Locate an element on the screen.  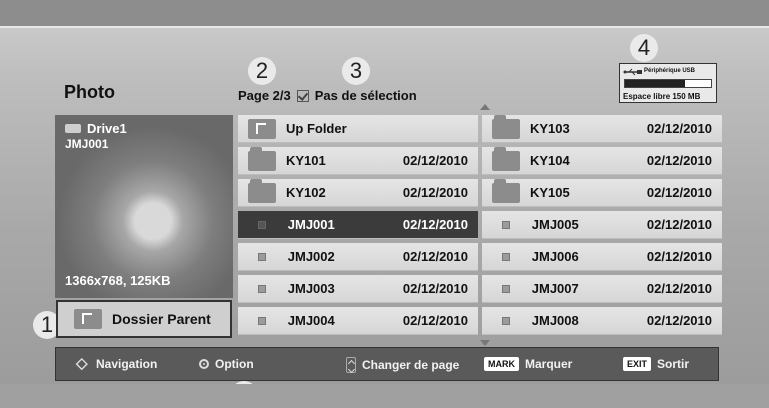
usb-free-space: Espace libre 150 MB is located at coordinates (662, 96).